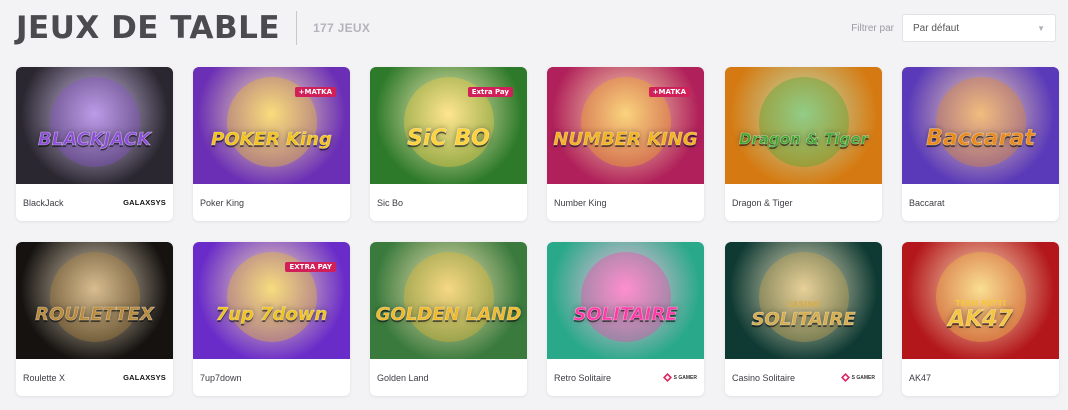 The height and width of the screenshot is (410, 1068). What do you see at coordinates (582, 378) in the screenshot?
I see `game-name: Retro Solitaire` at bounding box center [582, 378].